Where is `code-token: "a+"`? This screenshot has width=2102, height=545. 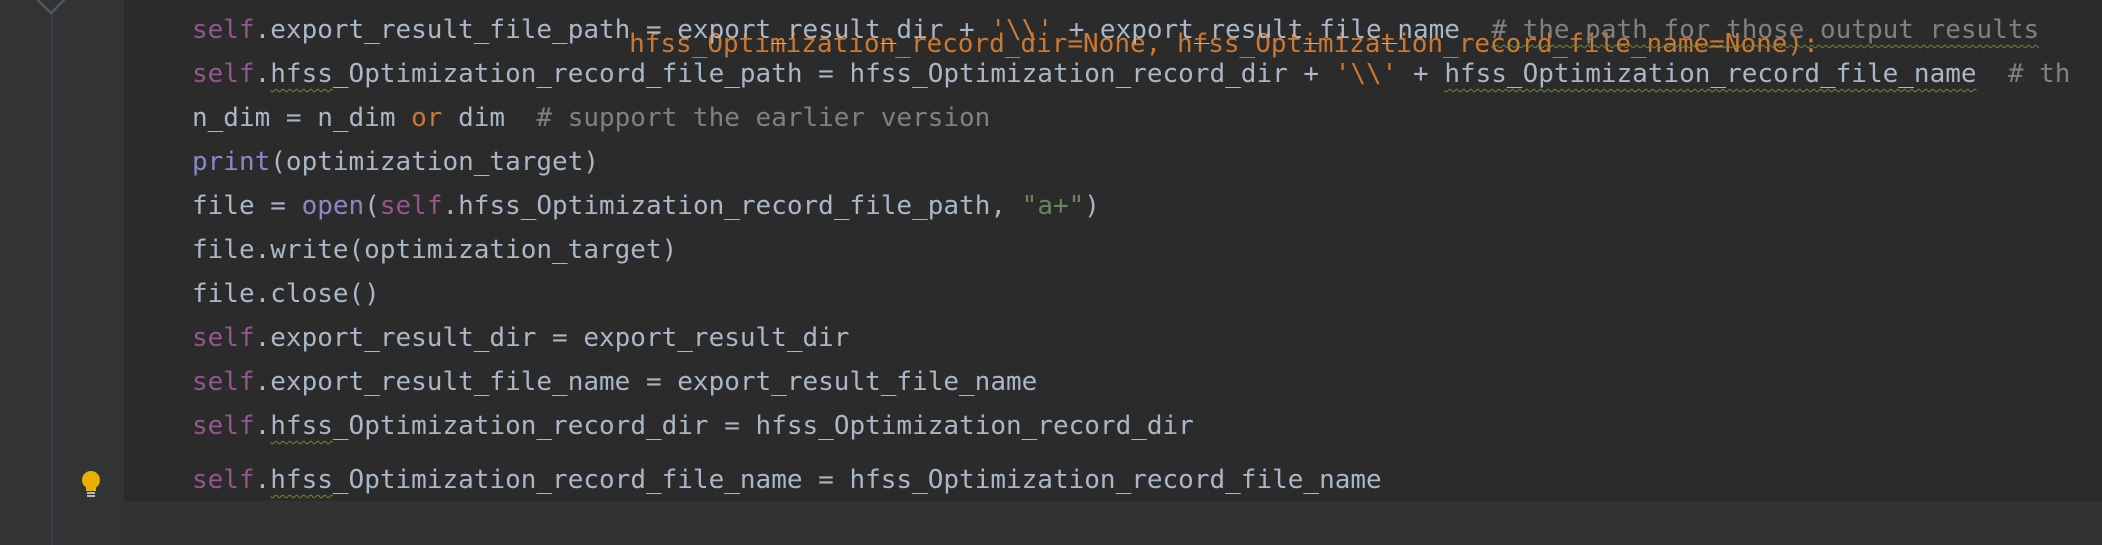
code-token: "a+" is located at coordinates (1053, 206).